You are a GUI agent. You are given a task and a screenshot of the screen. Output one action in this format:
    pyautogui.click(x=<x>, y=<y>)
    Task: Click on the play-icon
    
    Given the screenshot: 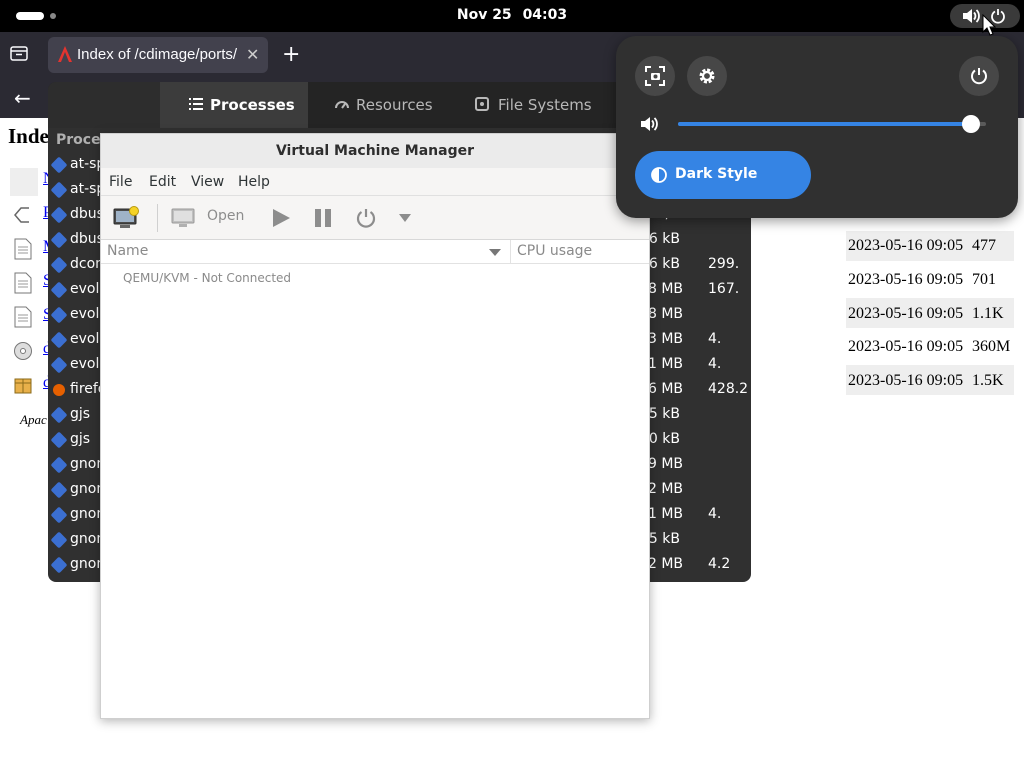 What is the action you would take?
    pyautogui.click(x=281, y=218)
    